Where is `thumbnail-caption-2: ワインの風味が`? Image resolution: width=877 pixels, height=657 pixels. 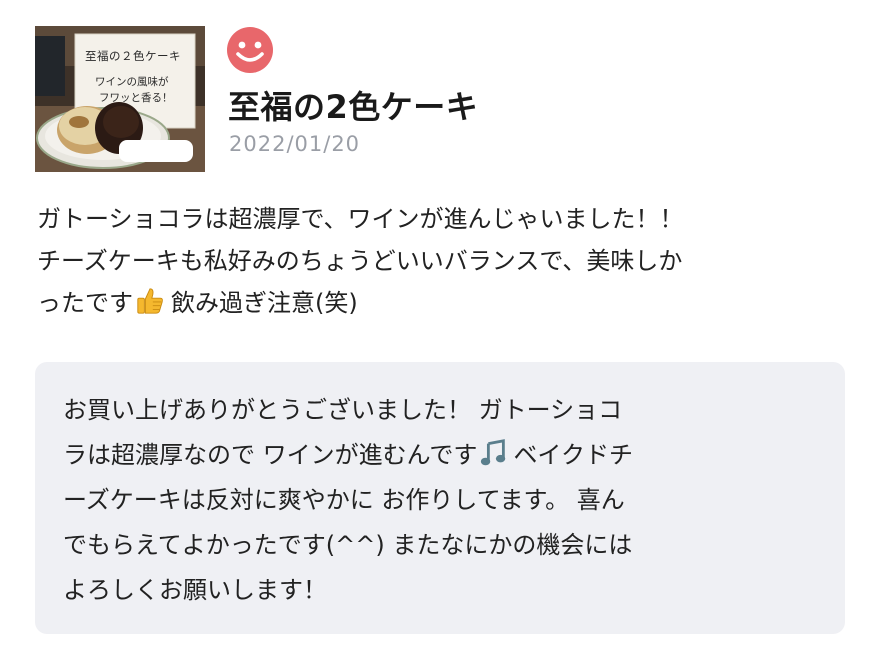 thumbnail-caption-2: ワインの風味が is located at coordinates (132, 82).